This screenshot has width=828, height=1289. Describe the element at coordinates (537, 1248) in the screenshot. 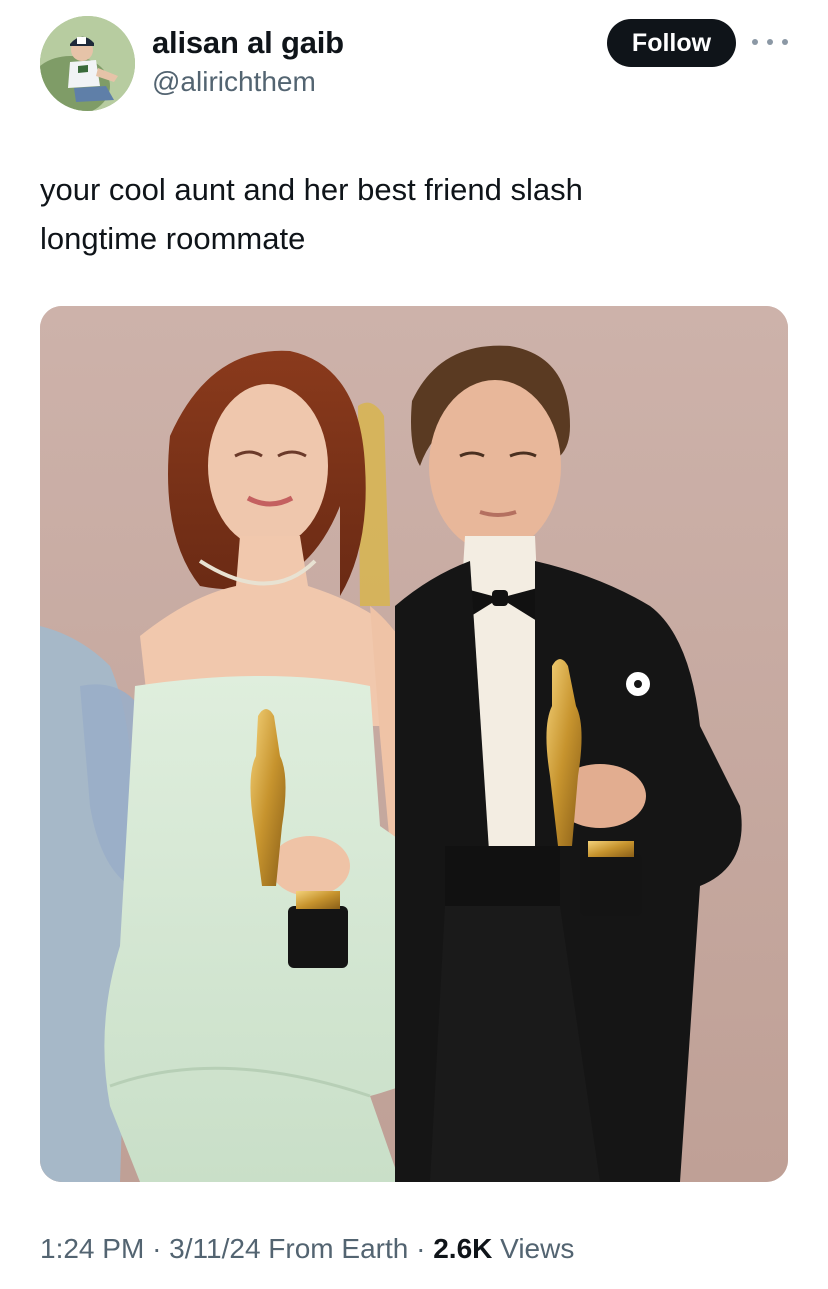

I see `views-label: Views` at that location.